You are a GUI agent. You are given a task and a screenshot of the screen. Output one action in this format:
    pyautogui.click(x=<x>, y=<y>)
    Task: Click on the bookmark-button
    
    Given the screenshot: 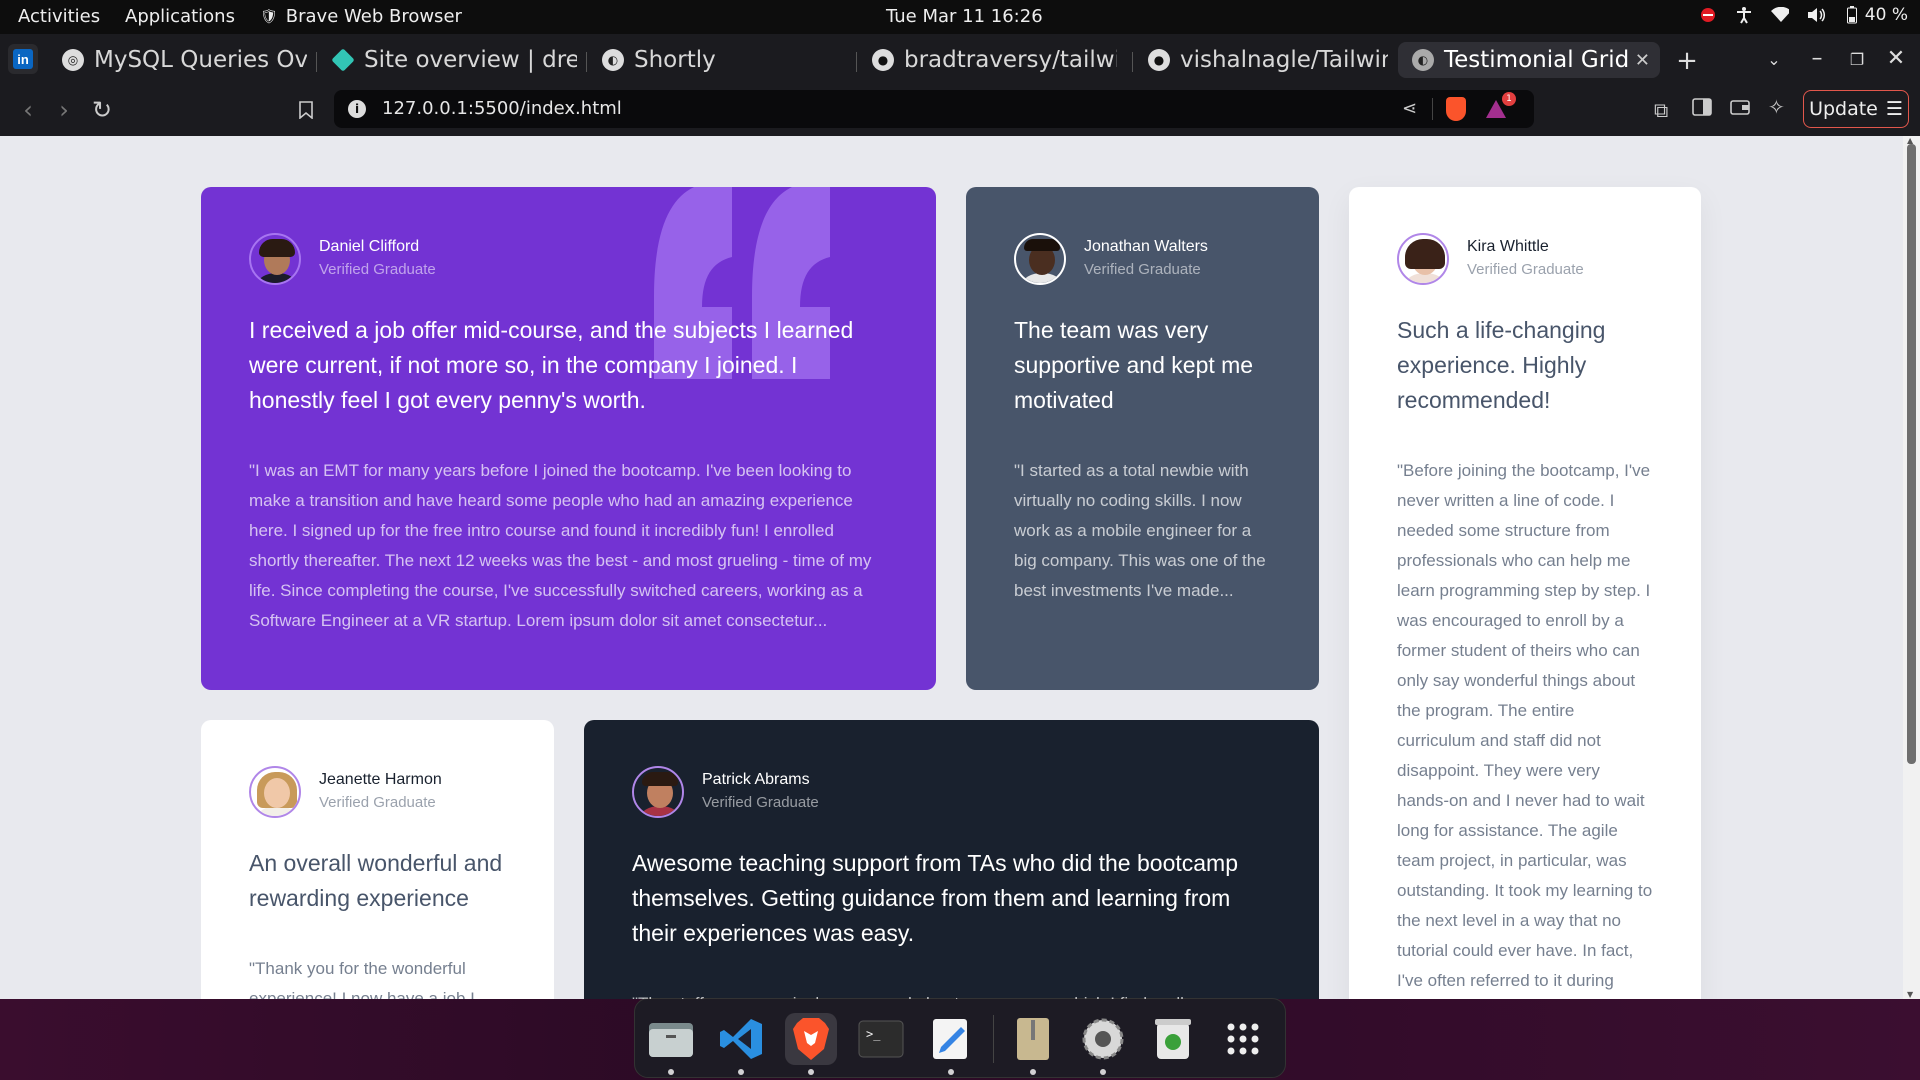 What is the action you would take?
    pyautogui.click(x=306, y=110)
    